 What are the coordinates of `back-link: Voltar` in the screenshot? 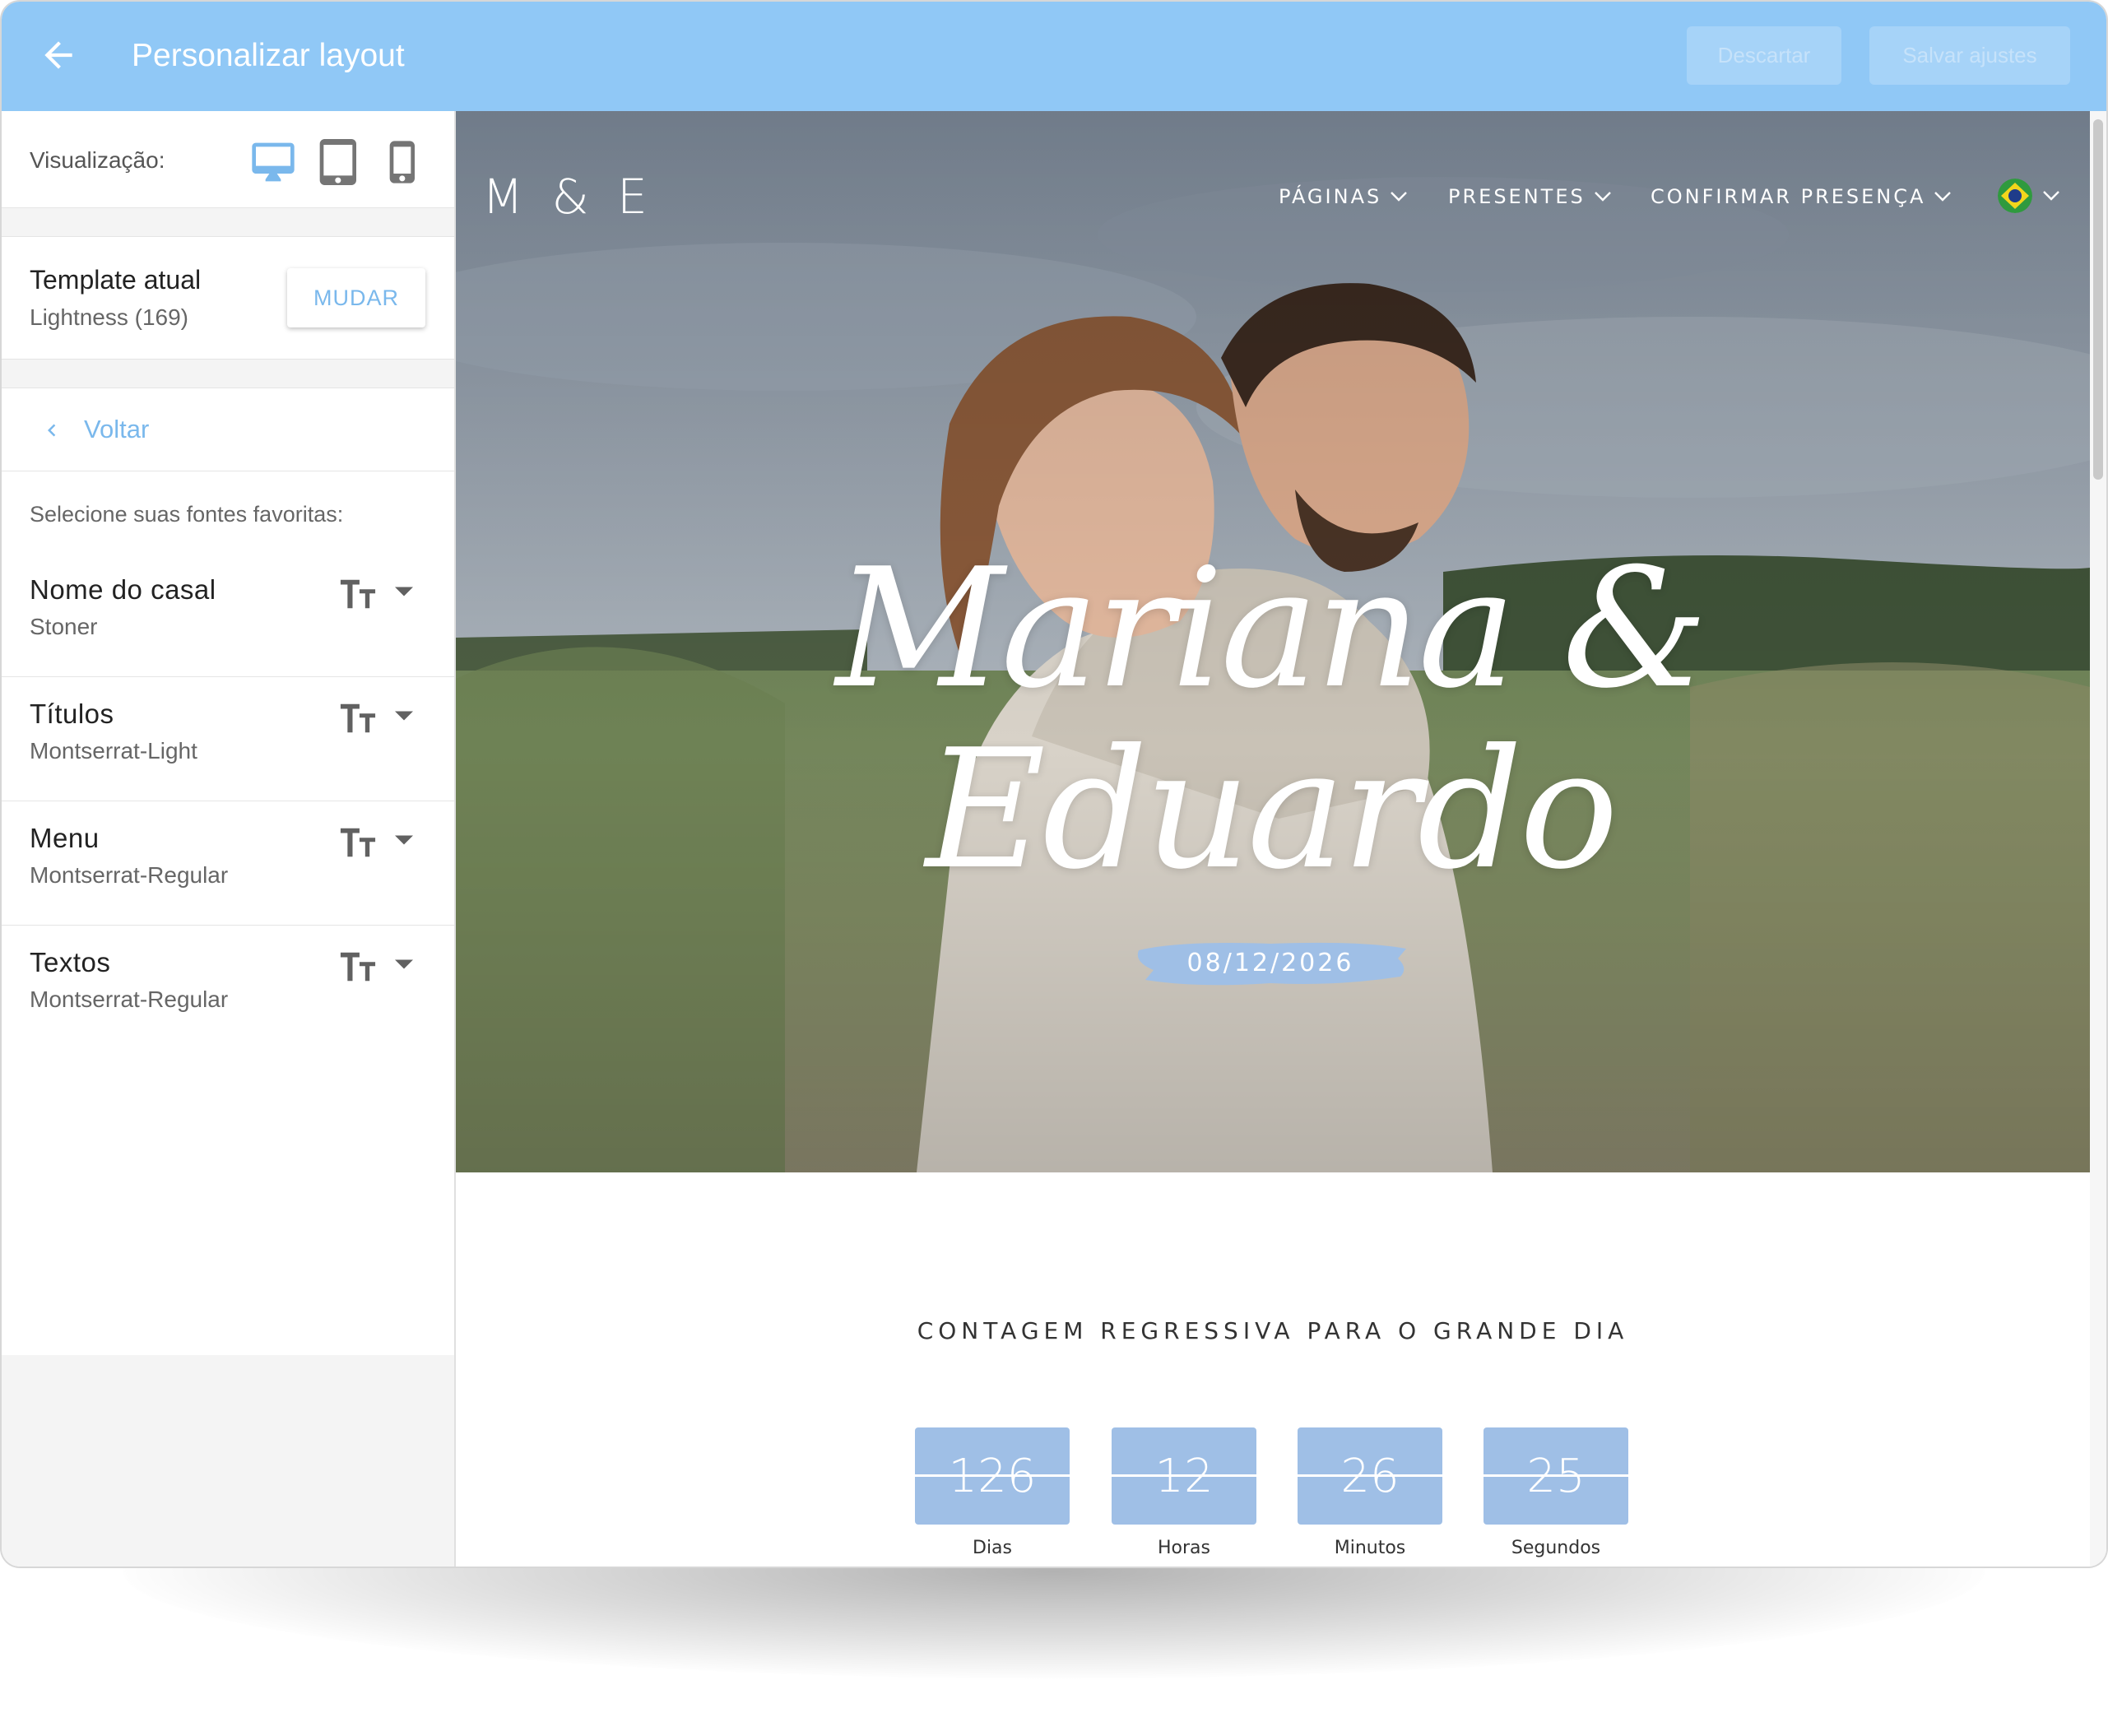 It's located at (228, 429).